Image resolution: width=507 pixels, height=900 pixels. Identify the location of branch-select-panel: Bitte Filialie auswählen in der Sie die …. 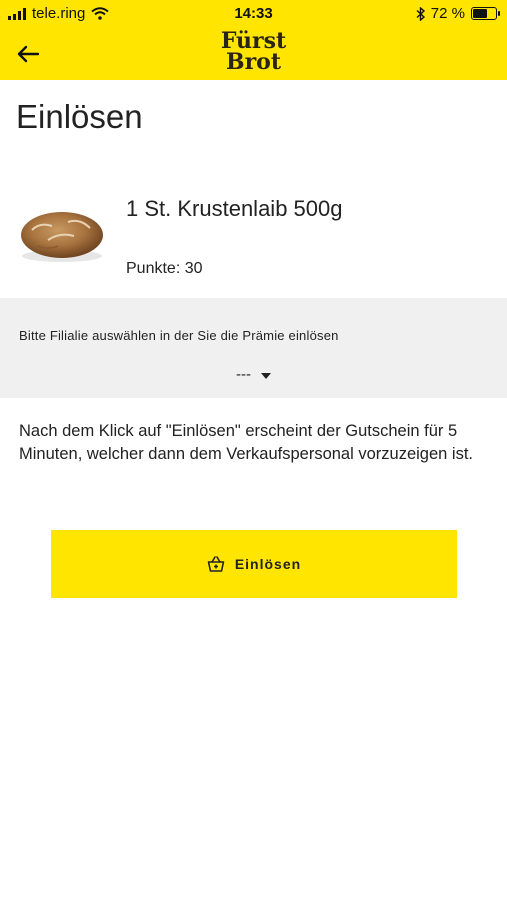
(253, 348).